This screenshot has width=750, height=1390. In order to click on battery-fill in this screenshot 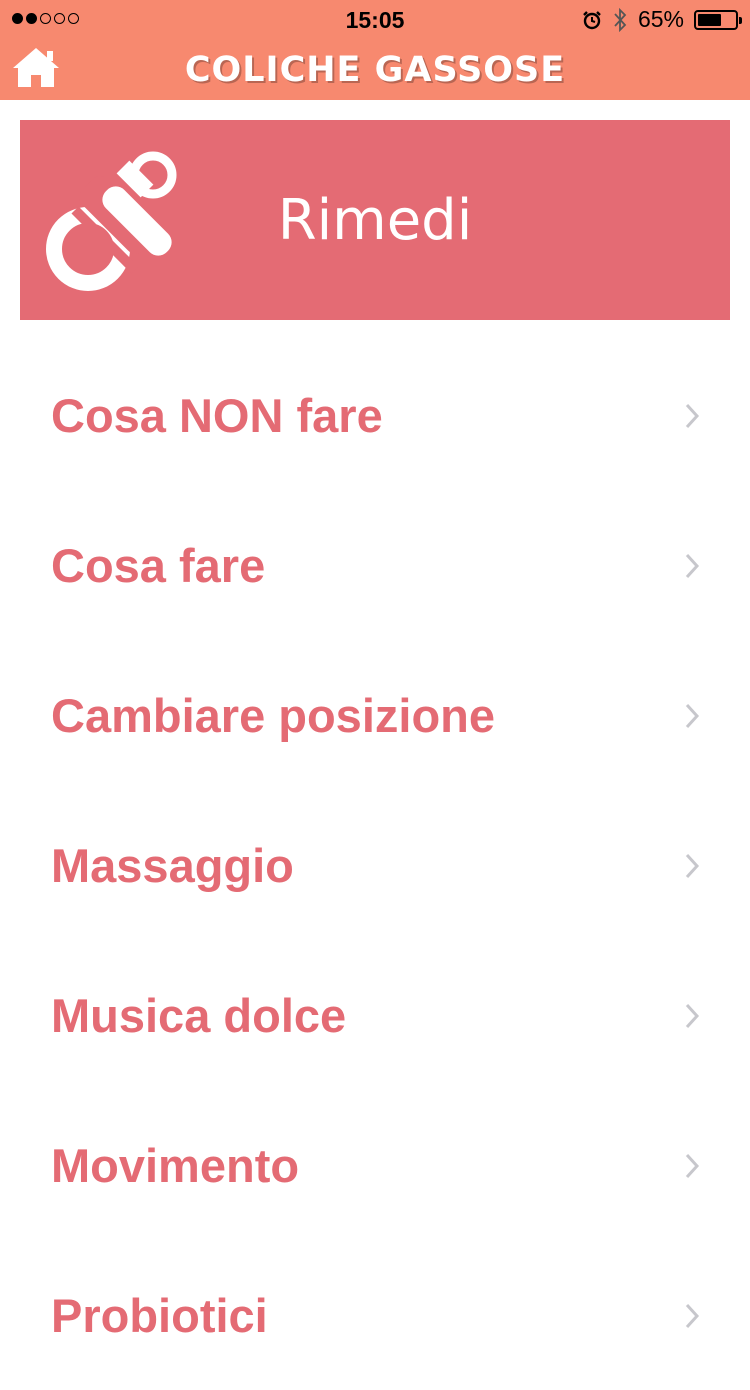, I will do `click(710, 19)`.